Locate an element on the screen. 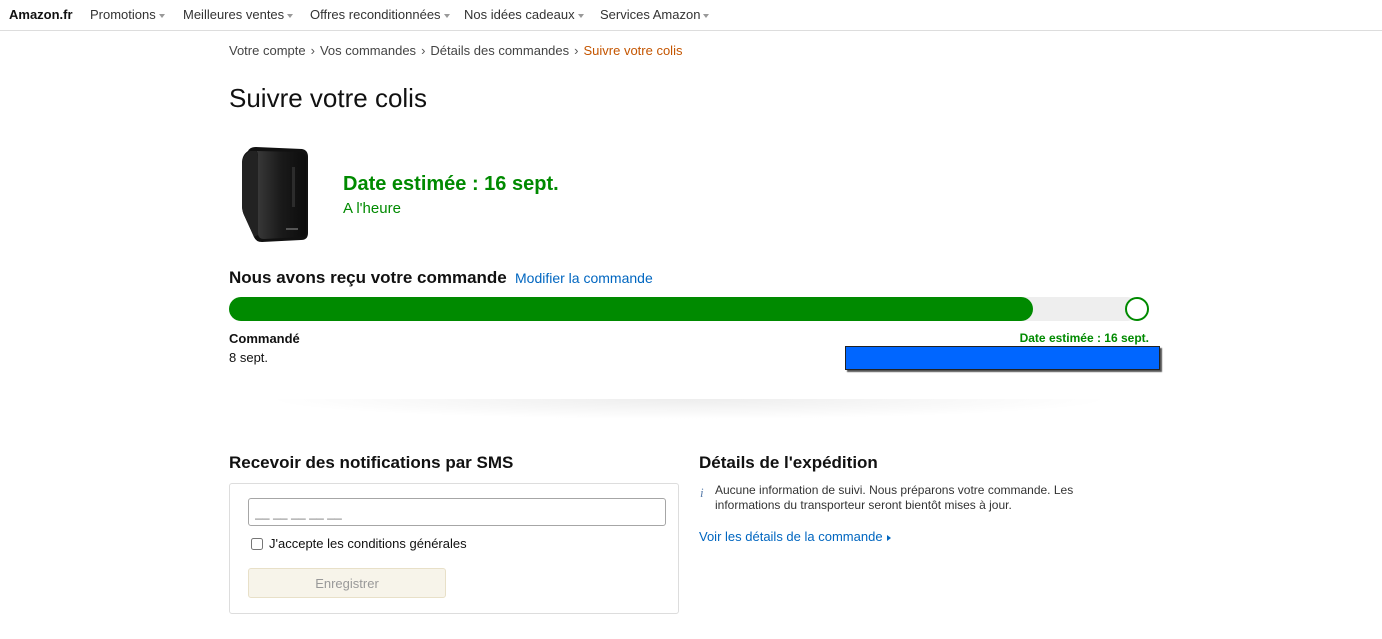  brand-logo: Amazon.fr is located at coordinates (41, 14).